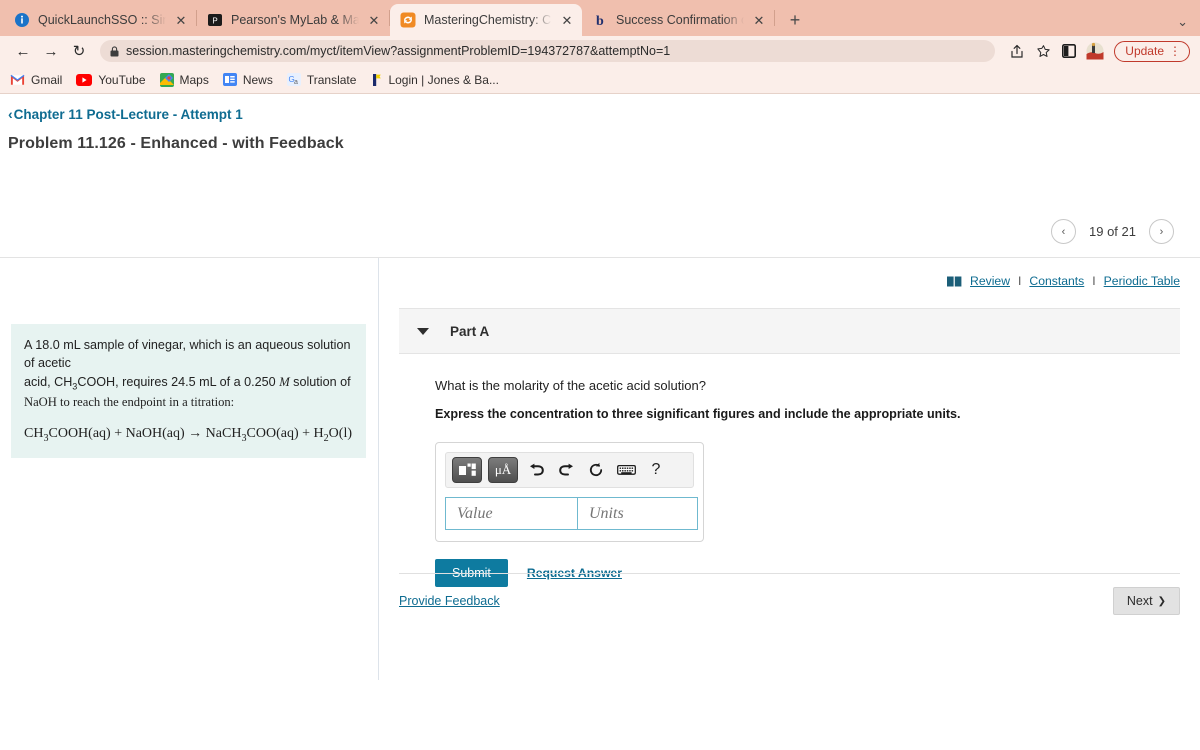 The width and height of the screenshot is (1200, 750). Describe the element at coordinates (194, 79) in the screenshot. I see `bookmark-label: Maps` at that location.